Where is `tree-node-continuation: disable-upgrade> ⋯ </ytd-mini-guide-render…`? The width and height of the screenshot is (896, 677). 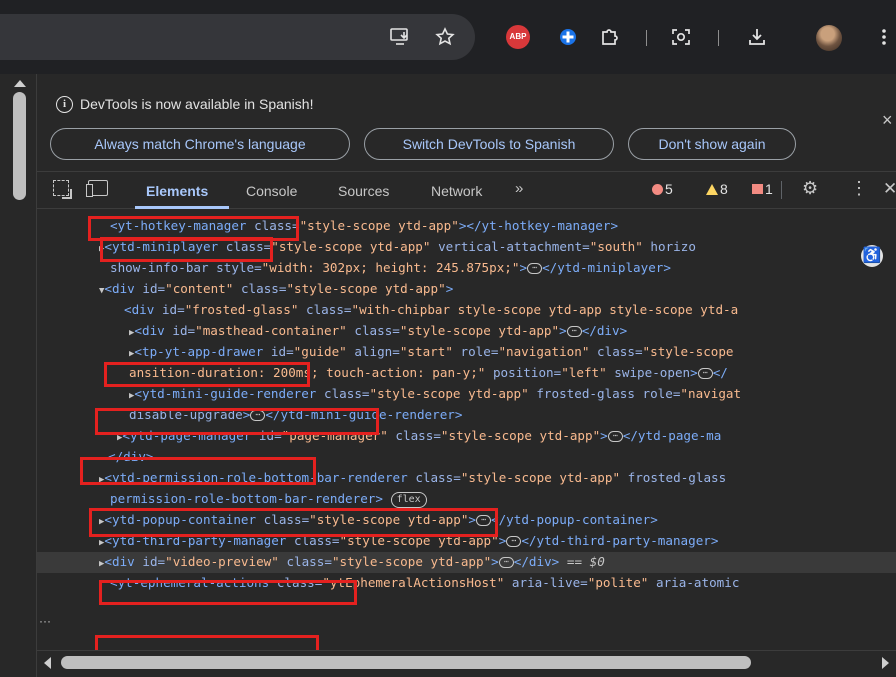
tree-node-continuation: disable-upgrade> ⋯ </ytd-mini-guide-render… is located at coordinates (296, 414).